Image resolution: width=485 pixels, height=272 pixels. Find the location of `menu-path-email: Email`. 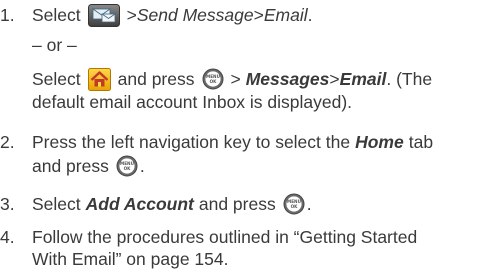

menu-path-email: Email is located at coordinates (285, 15).